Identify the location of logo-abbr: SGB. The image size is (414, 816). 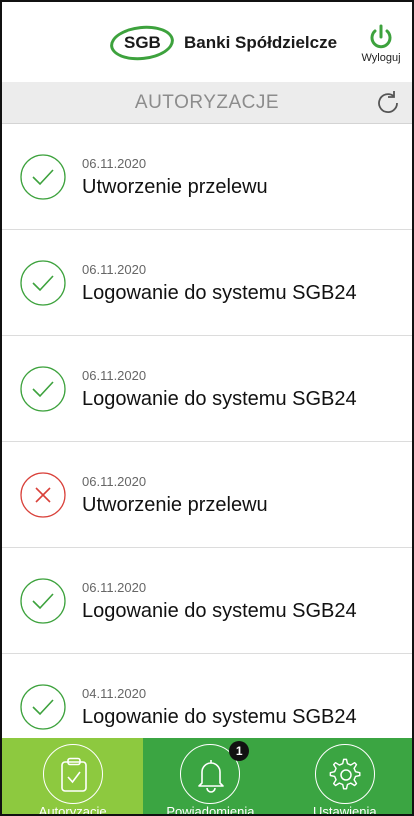
(142, 42).